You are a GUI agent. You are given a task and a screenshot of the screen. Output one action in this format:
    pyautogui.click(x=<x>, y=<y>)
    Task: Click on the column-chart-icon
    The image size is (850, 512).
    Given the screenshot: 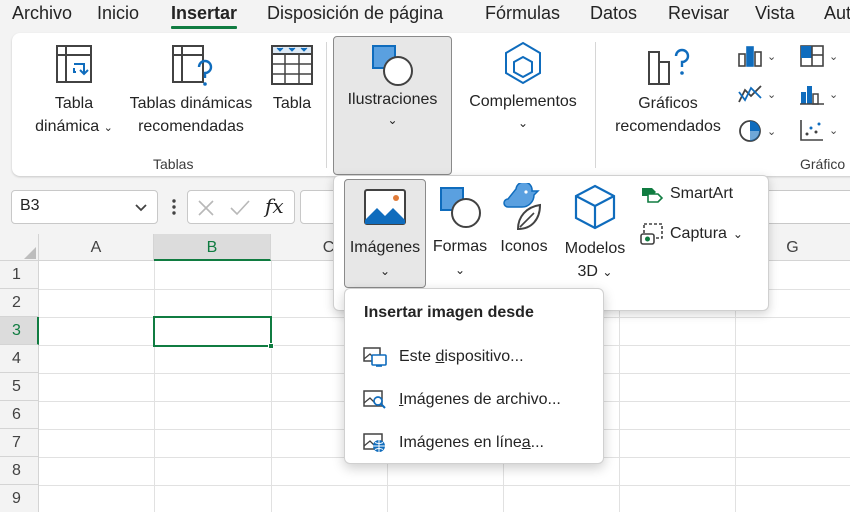 What is the action you would take?
    pyautogui.click(x=750, y=56)
    